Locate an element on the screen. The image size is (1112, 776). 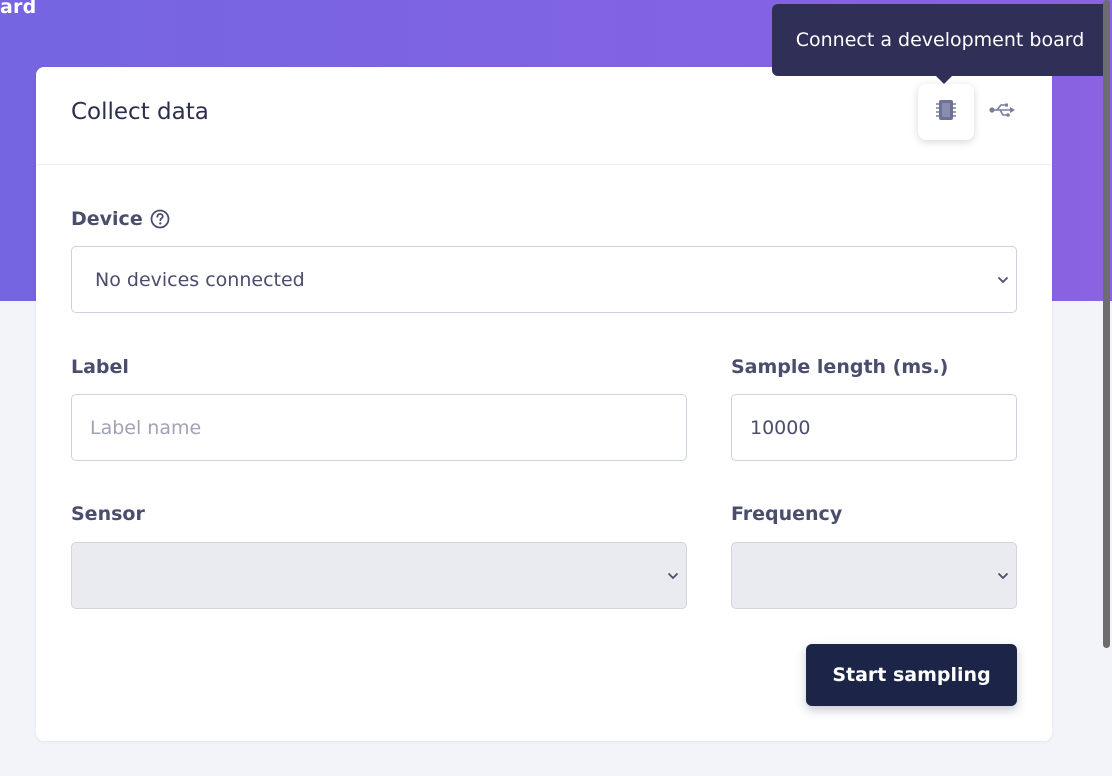
device-label: Device is located at coordinates (120, 219).